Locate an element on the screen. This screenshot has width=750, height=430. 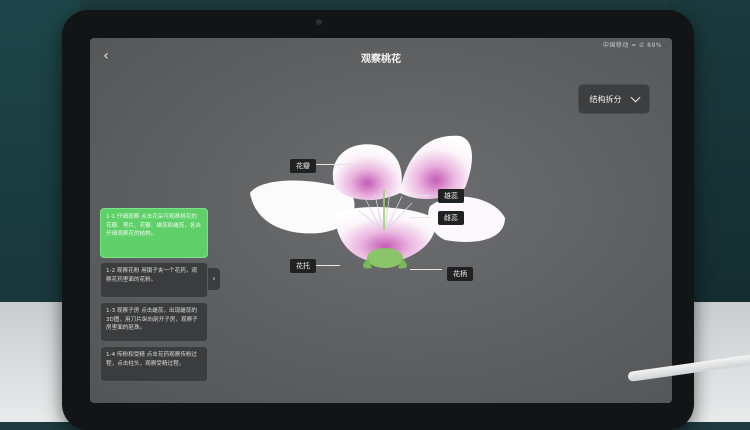
receptacle is located at coordinates (385, 258).